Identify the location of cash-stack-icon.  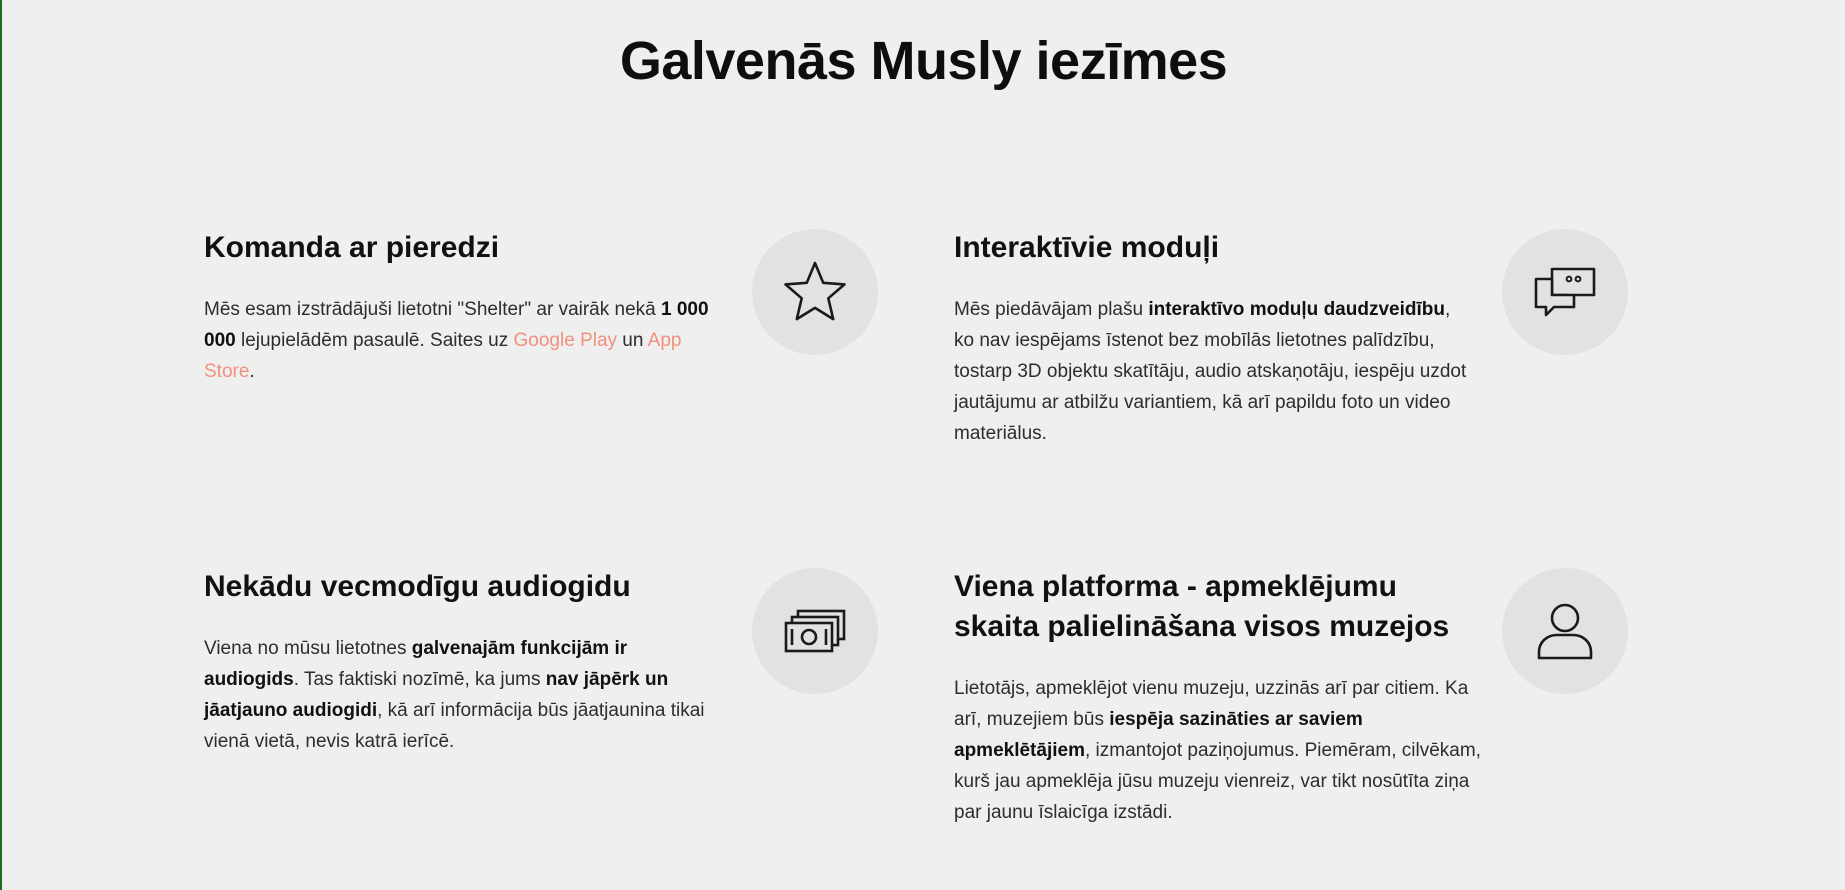
(815, 631).